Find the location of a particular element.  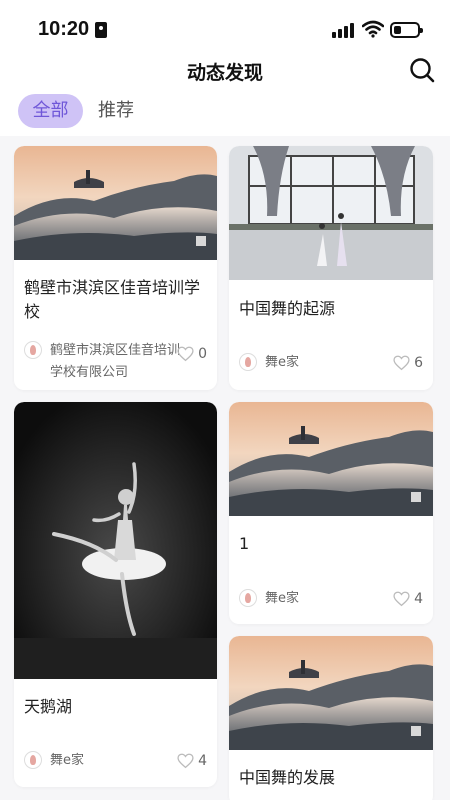

post-author: 鹤壁市淇滨区佳音培训学校有限公司 is located at coordinates (104, 362).